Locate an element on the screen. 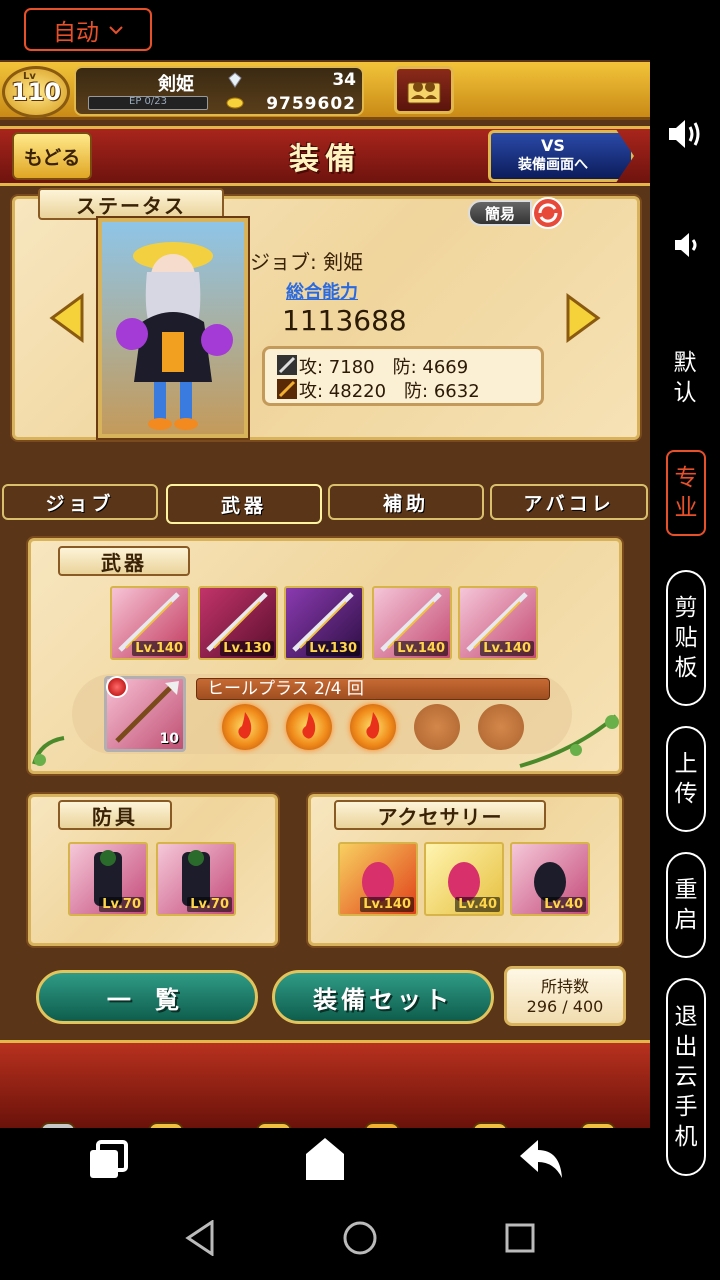  player-info-panel: 剣姫 EP 0/23 34 9759602 is located at coordinates (219, 91).